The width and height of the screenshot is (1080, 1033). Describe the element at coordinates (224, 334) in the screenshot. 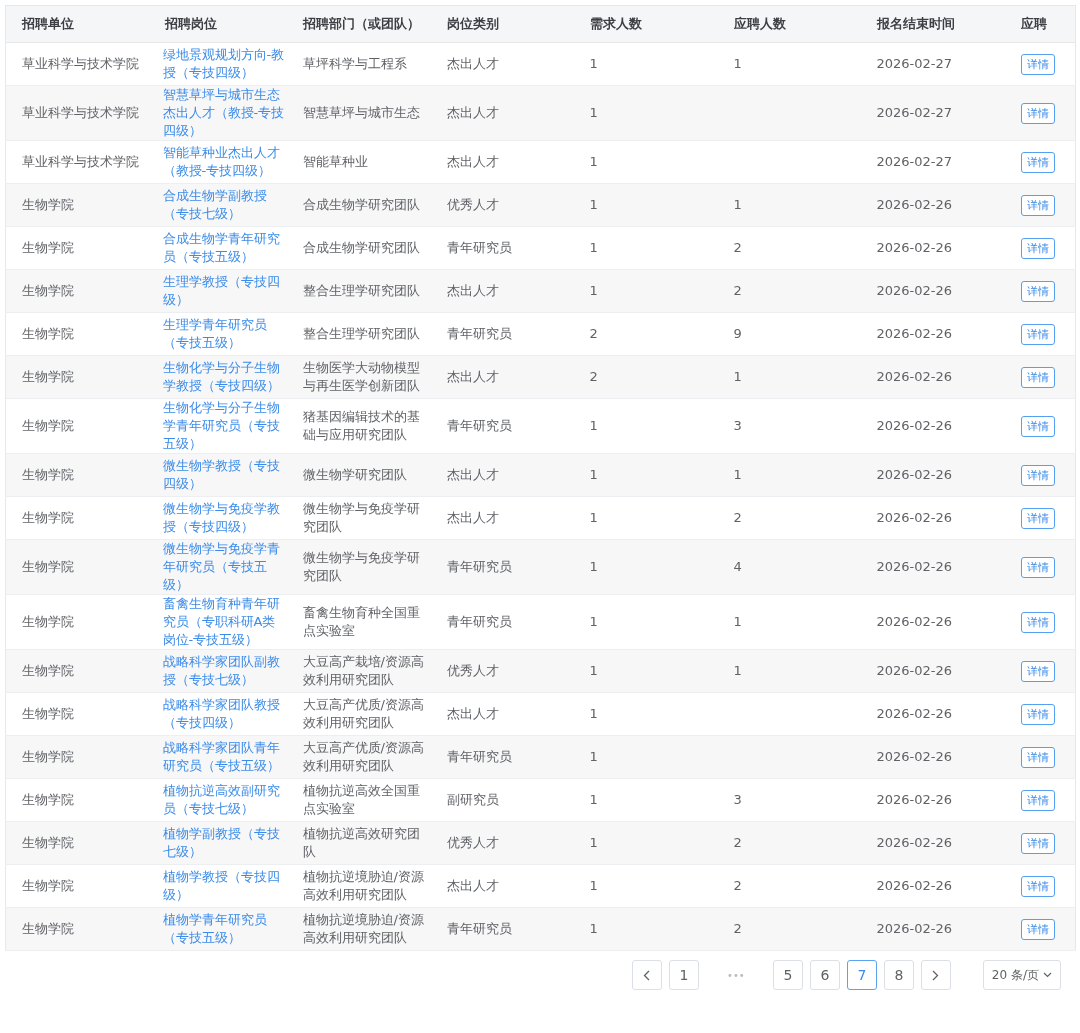

I see `position-link: 生理学青年研究员（专技五级）` at that location.